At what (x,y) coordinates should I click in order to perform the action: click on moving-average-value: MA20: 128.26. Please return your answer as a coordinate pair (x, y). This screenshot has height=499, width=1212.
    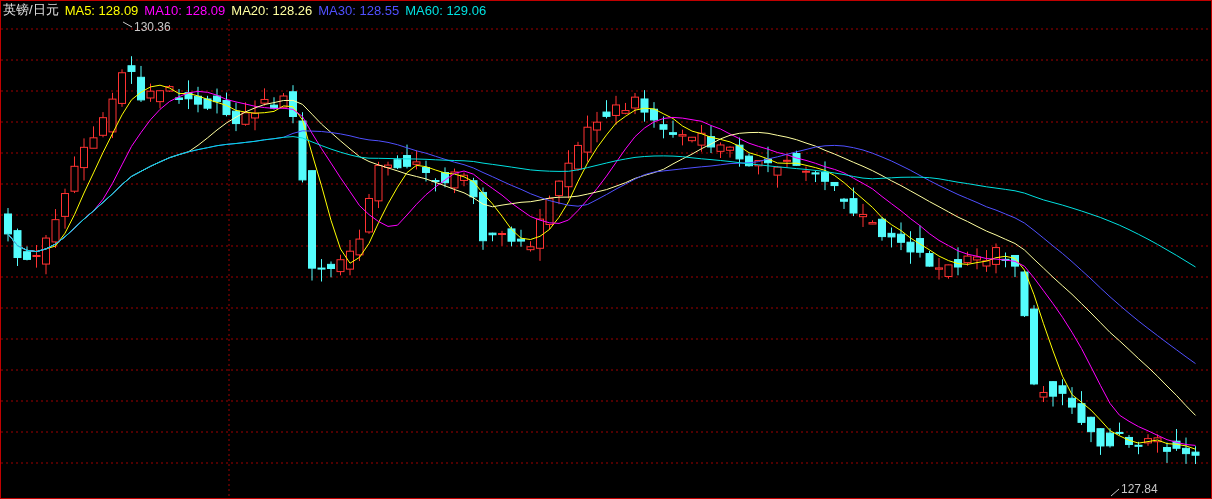
    Looking at the image, I should click on (272, 10).